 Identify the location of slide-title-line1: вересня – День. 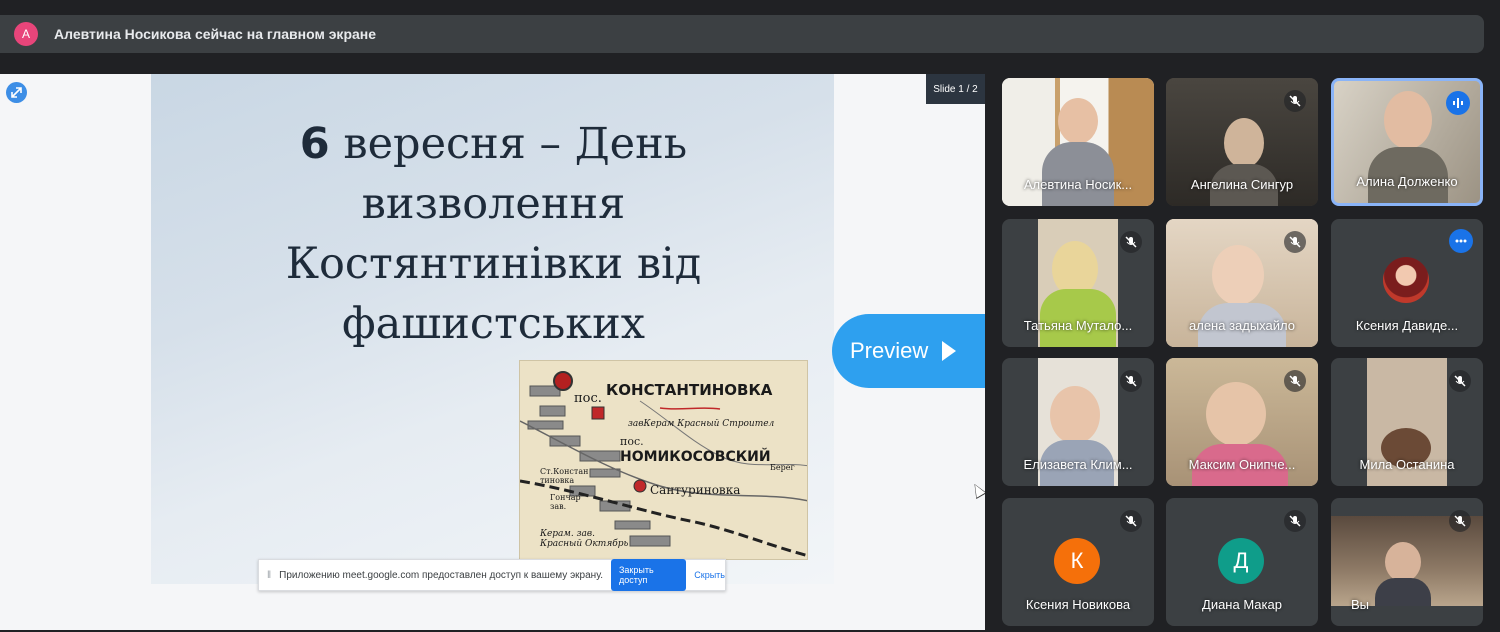
(515, 144).